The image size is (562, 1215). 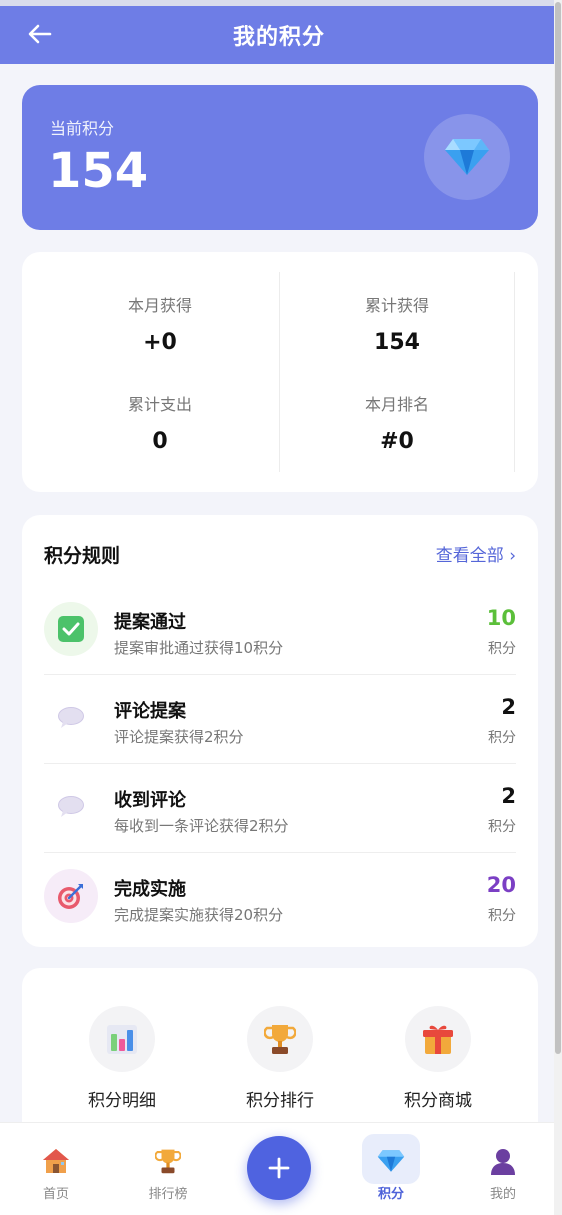 I want to click on bar-chart-icon, so click(x=122, y=1039).